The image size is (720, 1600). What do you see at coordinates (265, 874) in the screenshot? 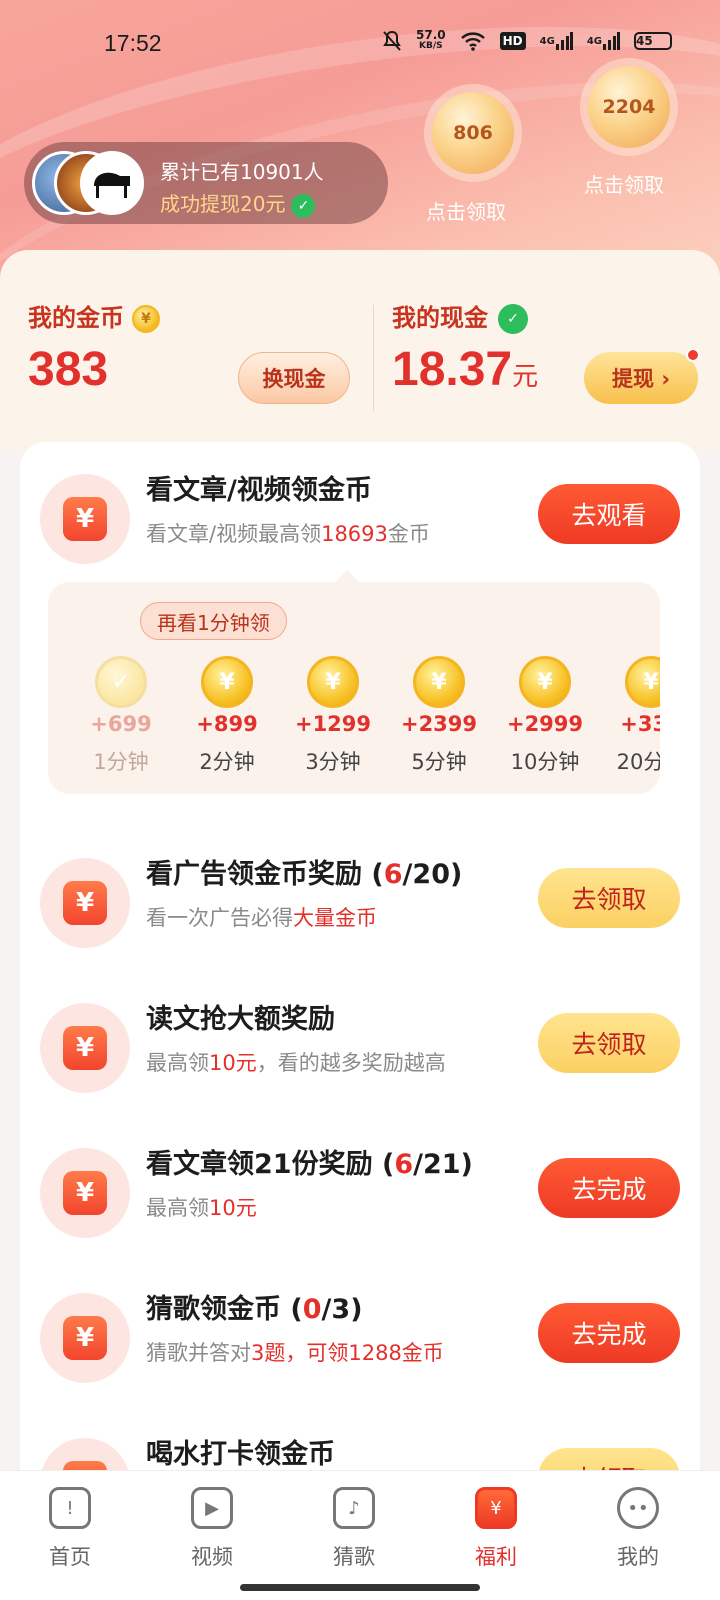
I see `task-title-text: 看广告领金币奖励 (` at bounding box center [265, 874].